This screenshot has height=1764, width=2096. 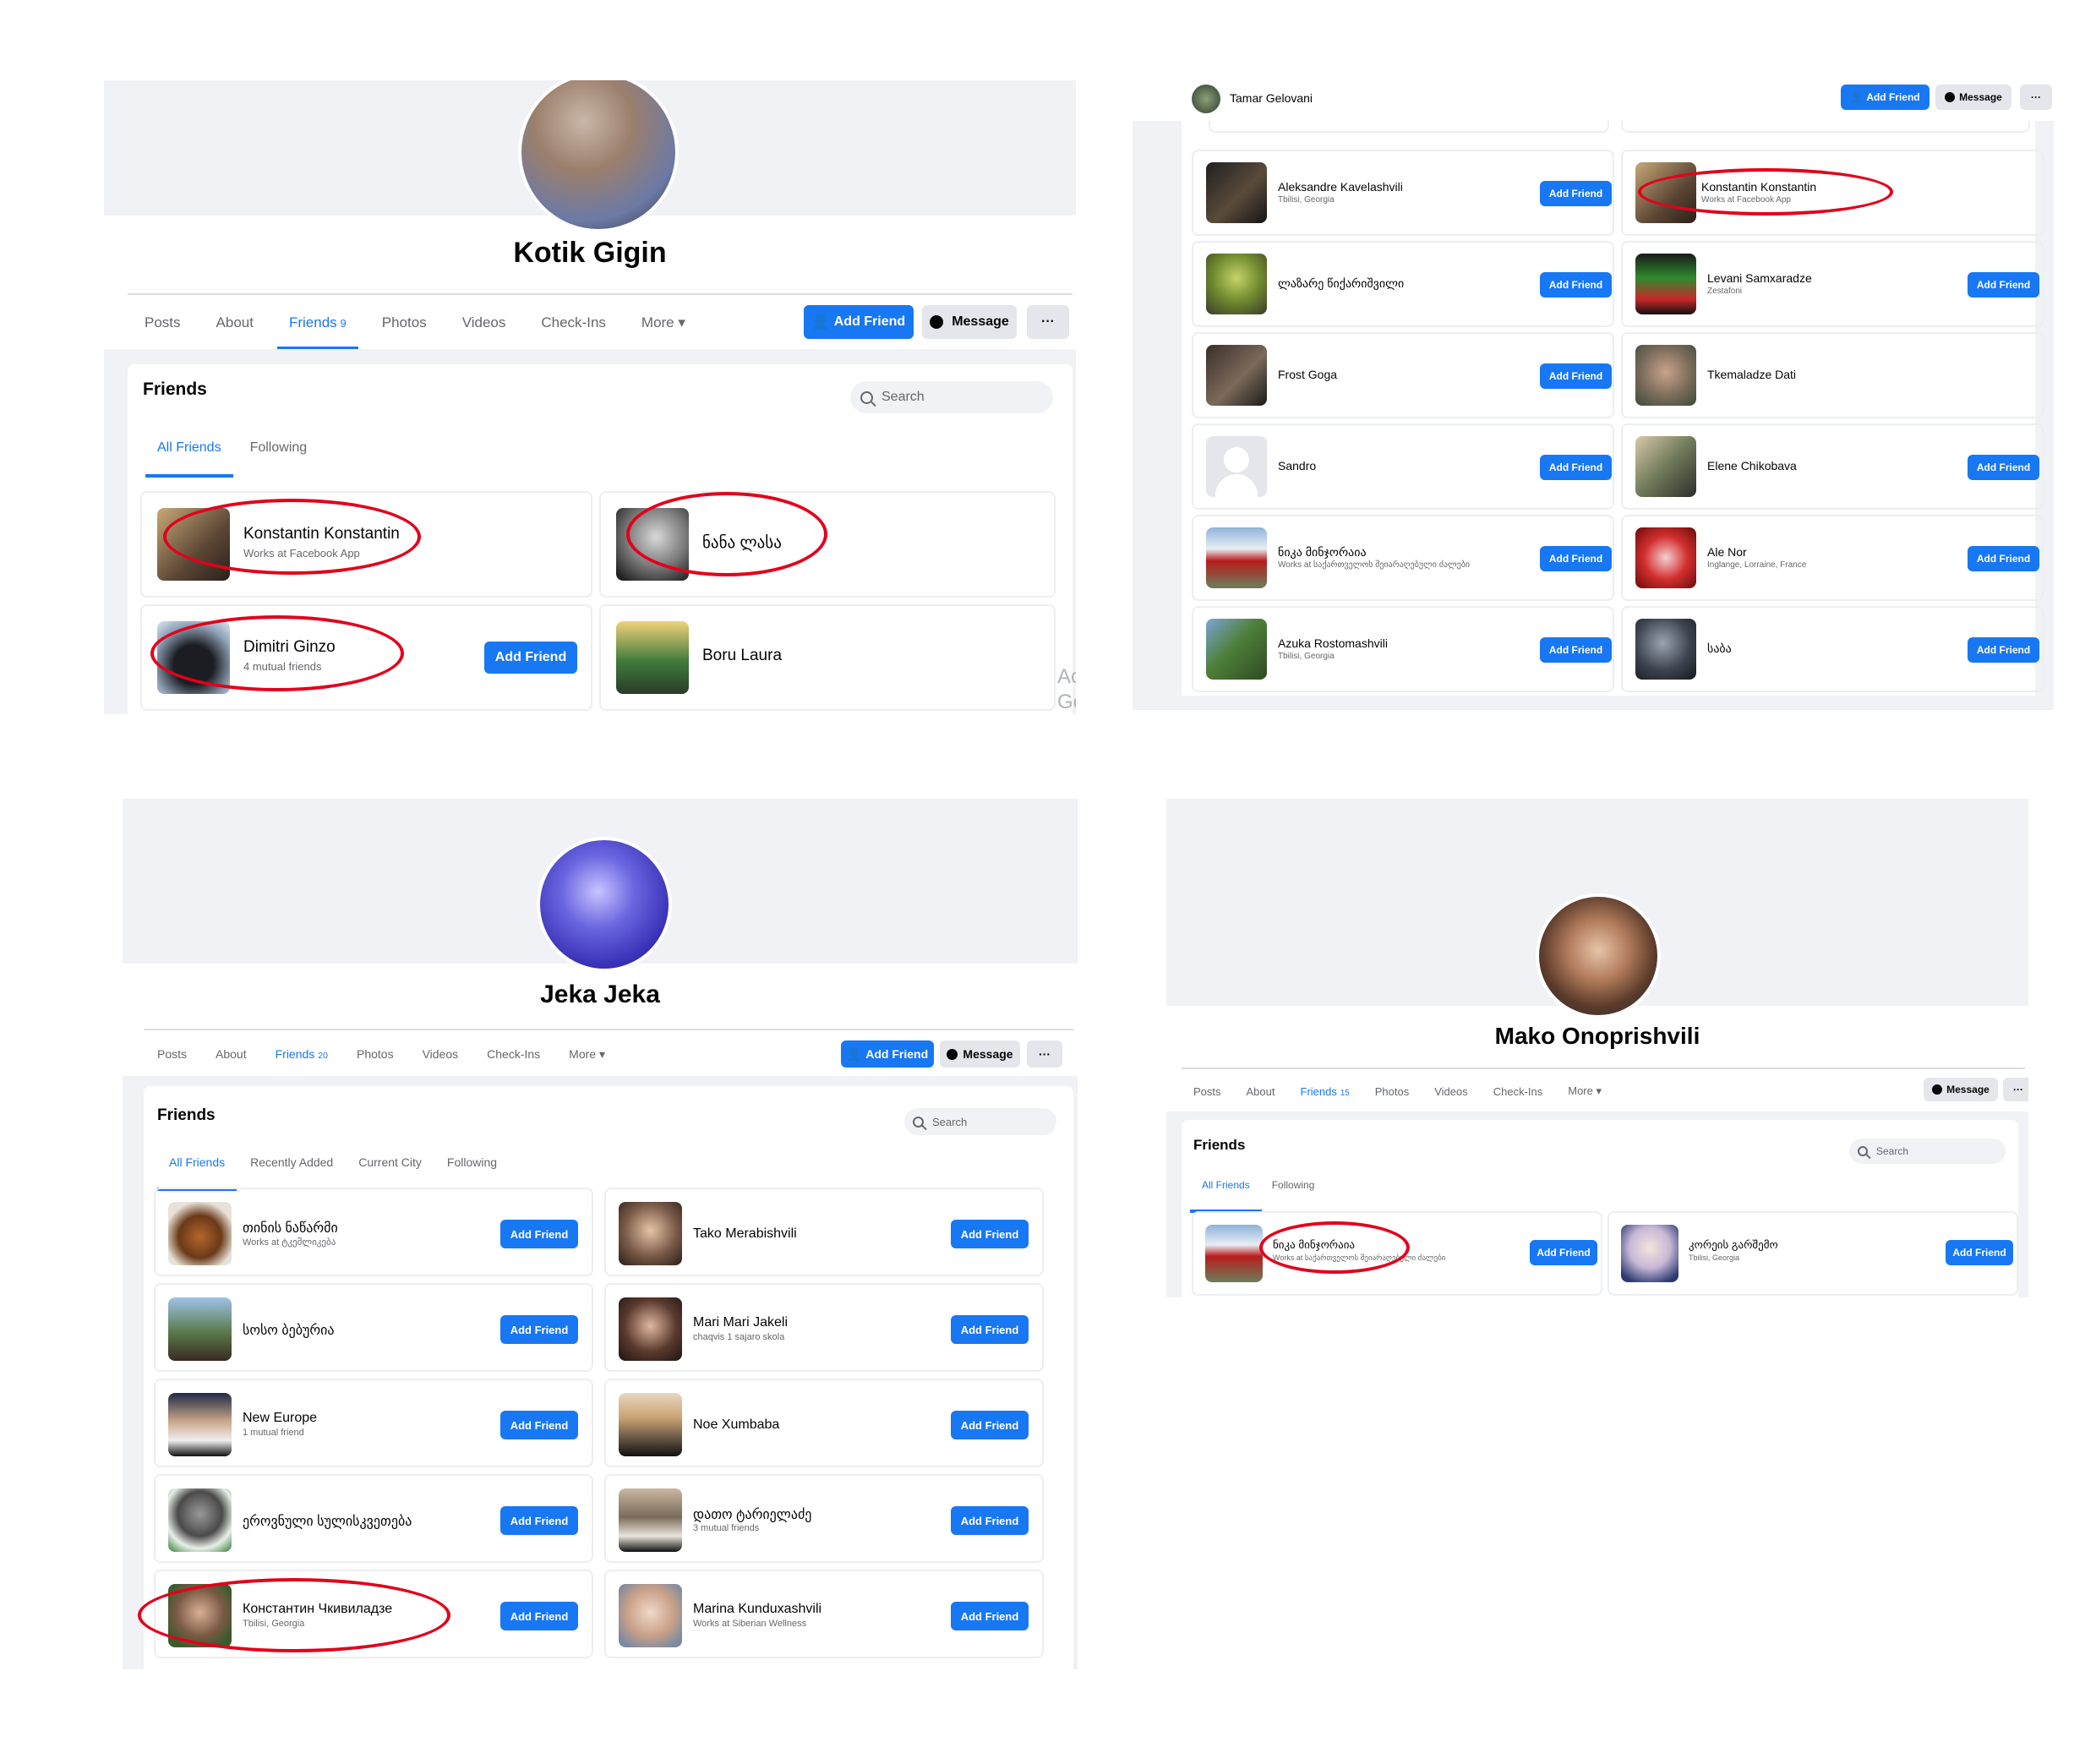 I want to click on friend-card: ეროვნული სულისკვეთება Add Friend, so click(x=374, y=1519).